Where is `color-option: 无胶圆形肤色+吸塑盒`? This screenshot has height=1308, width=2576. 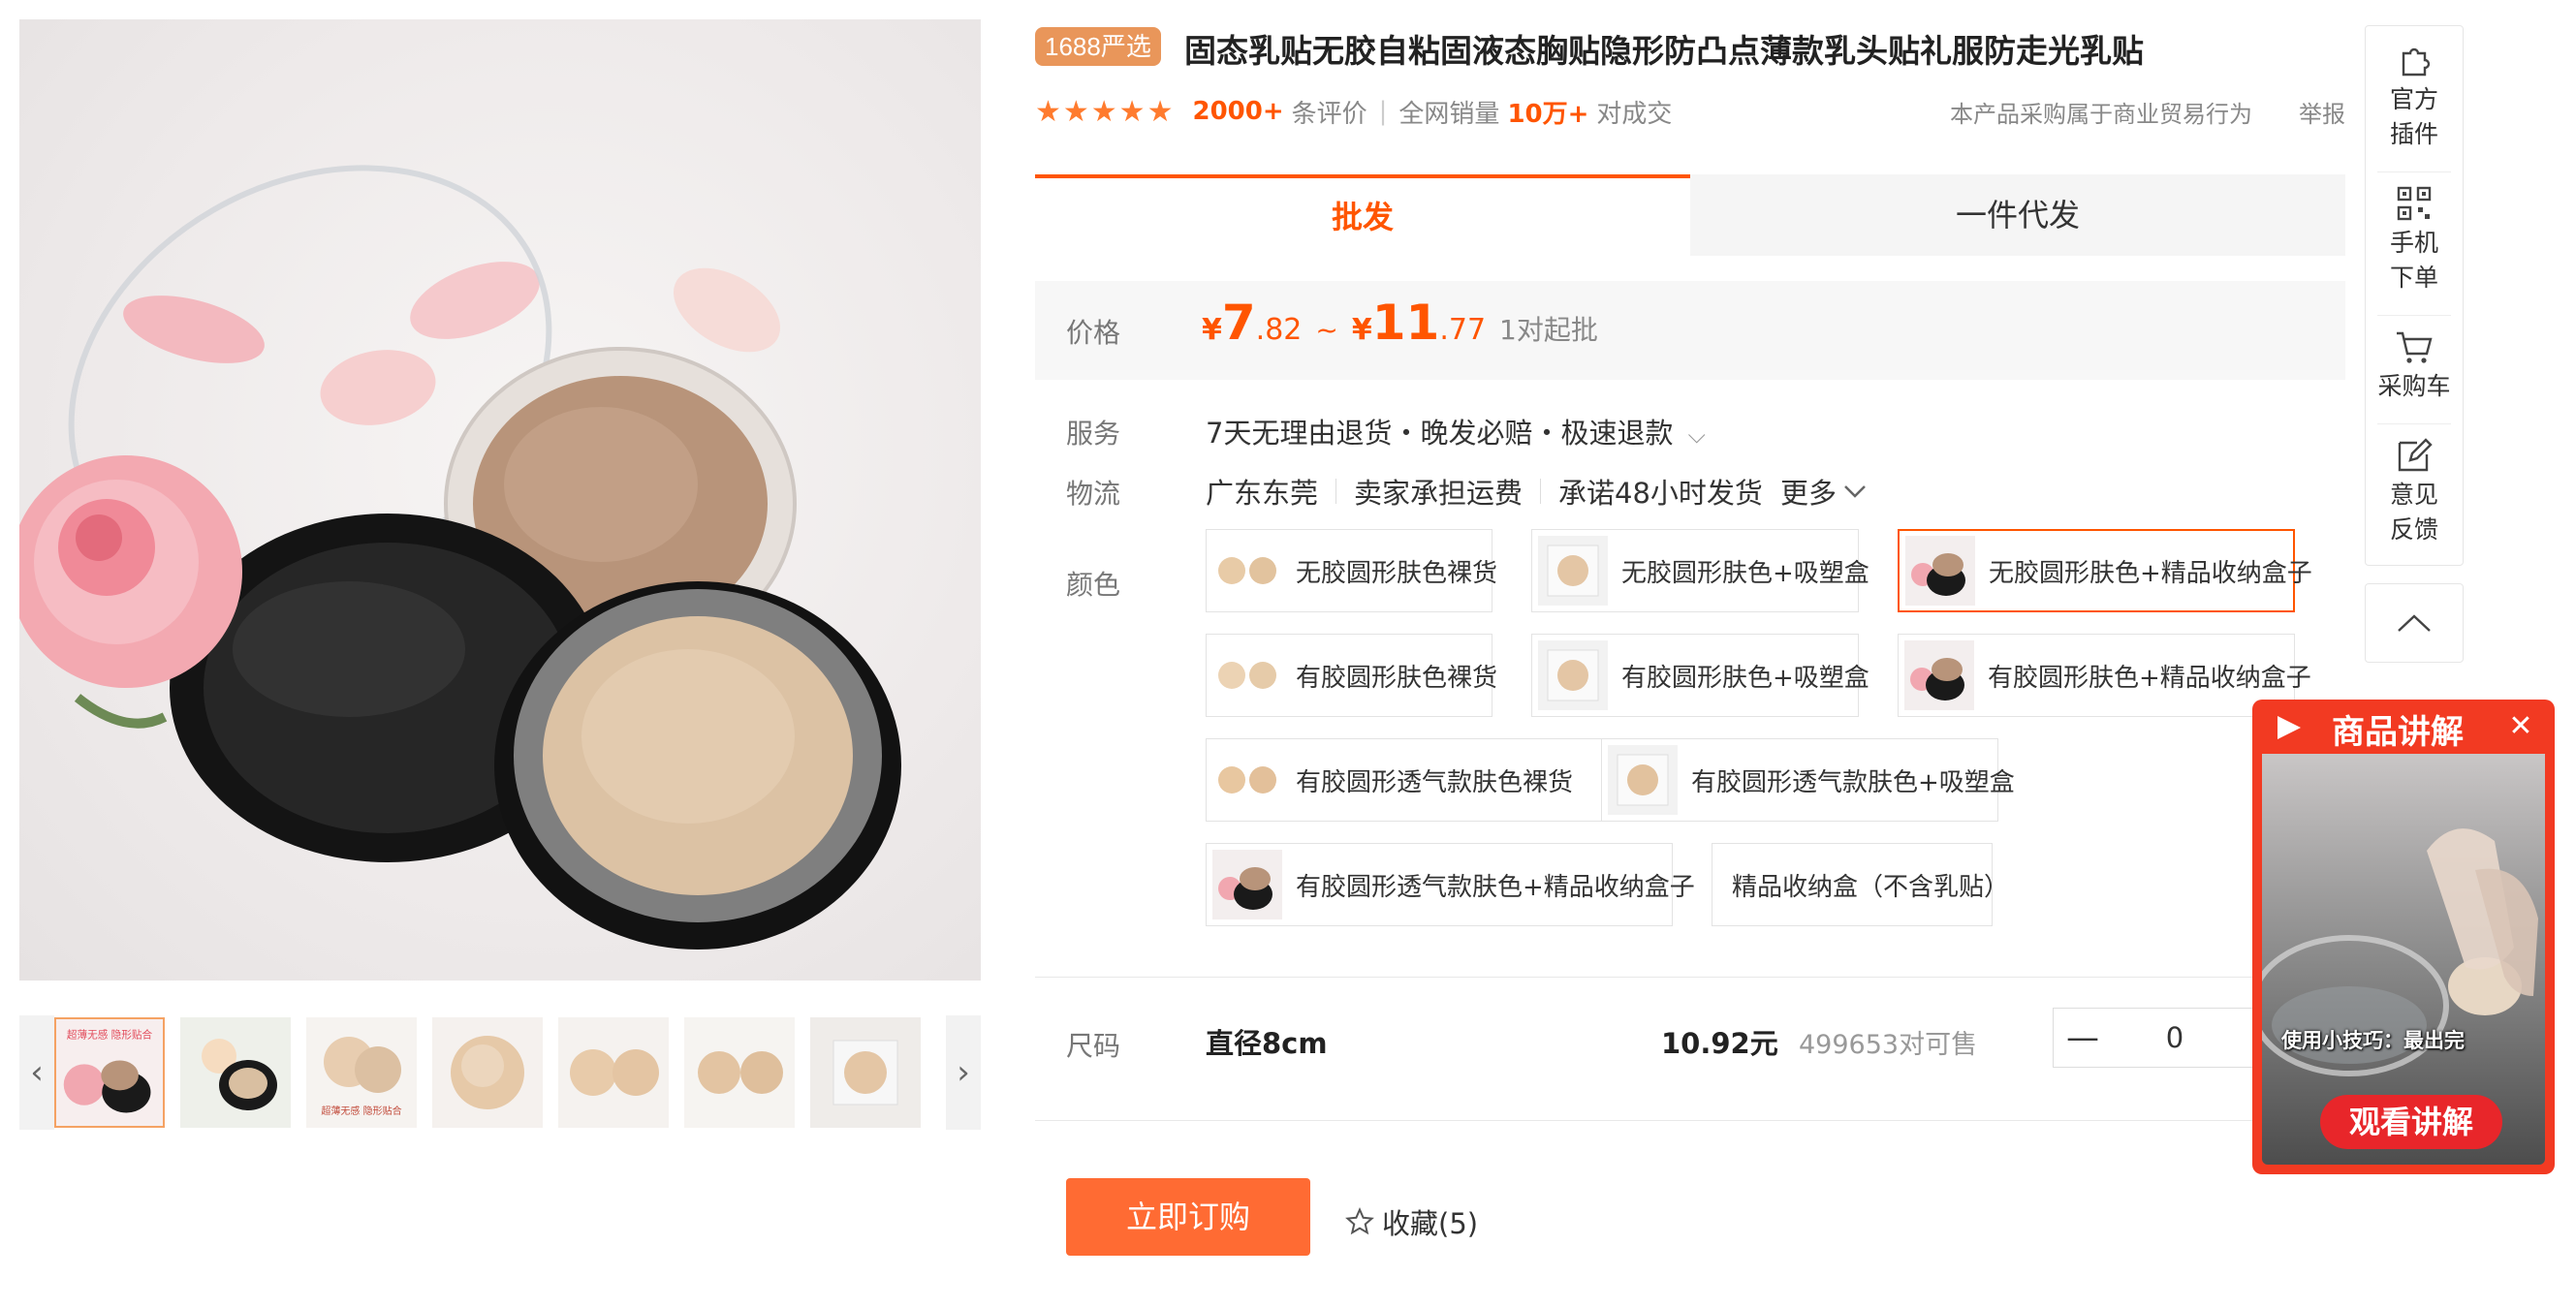
color-option: 无胶圆形肤色+吸塑盒 is located at coordinates (1700, 570).